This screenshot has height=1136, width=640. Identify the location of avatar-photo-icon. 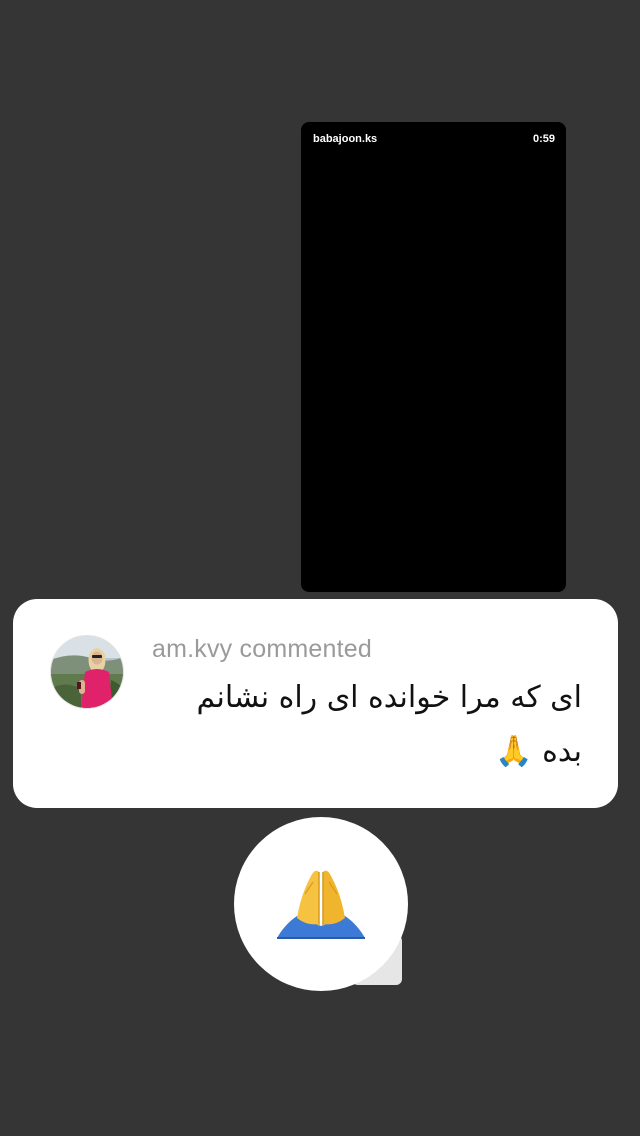
(87, 672).